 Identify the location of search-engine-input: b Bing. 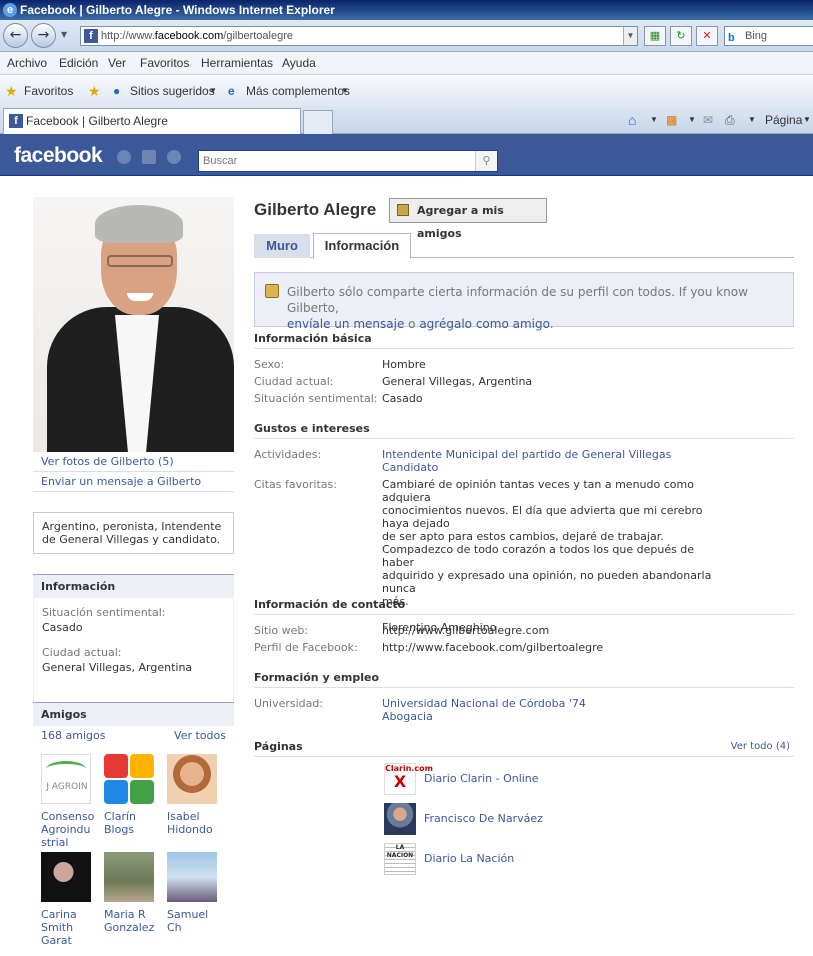
(768, 36).